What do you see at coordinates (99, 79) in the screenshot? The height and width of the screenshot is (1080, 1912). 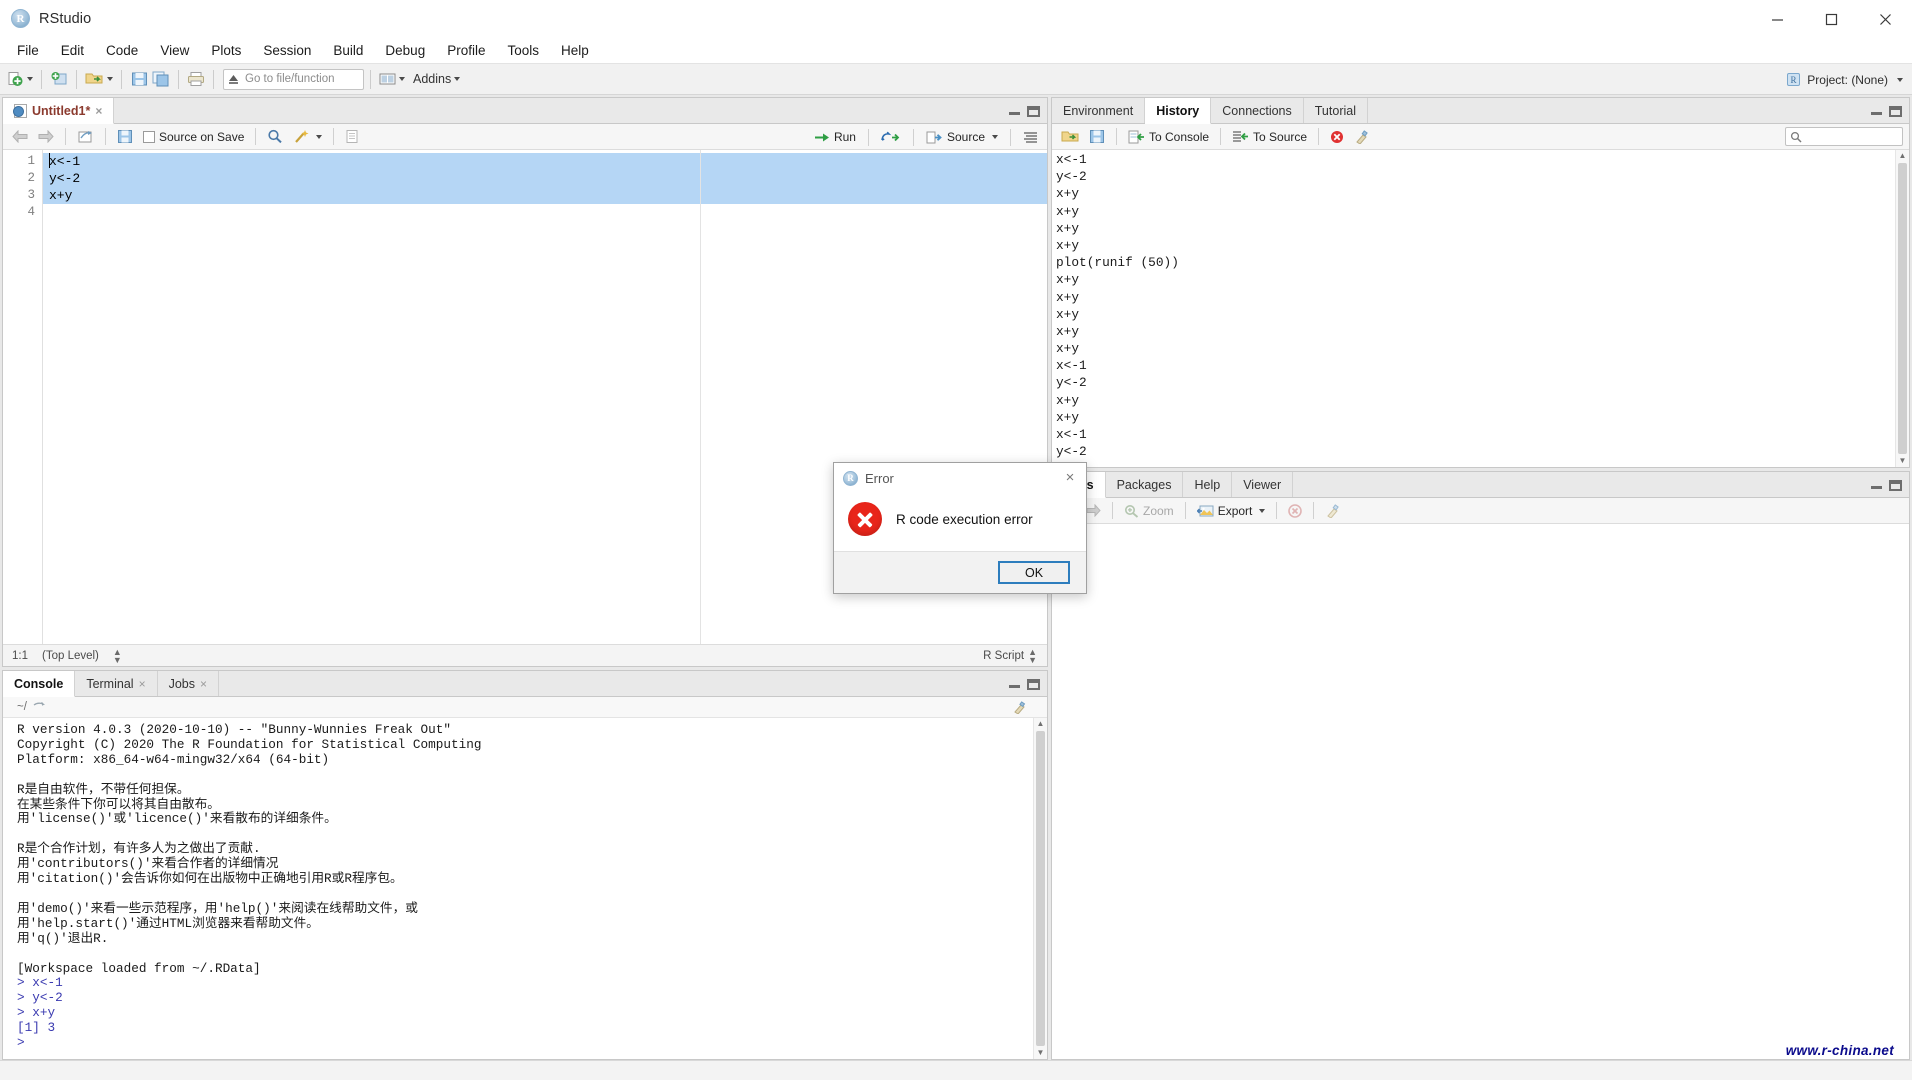 I see `open-file-button` at bounding box center [99, 79].